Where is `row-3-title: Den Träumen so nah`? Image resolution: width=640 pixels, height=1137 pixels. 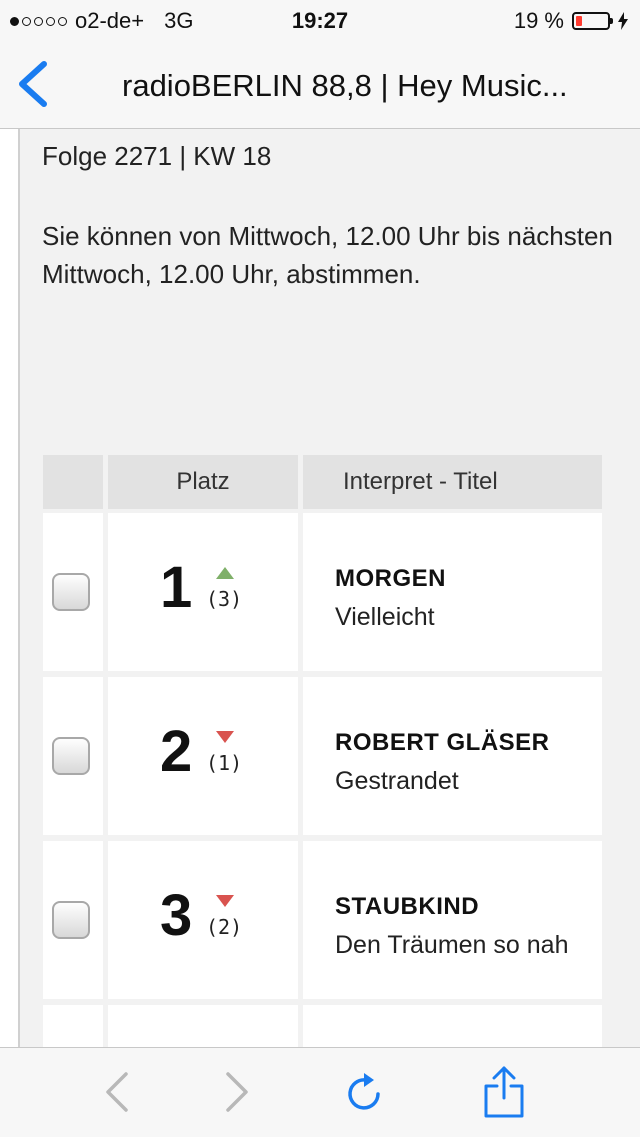
row-3-title: Den Träumen so nah is located at coordinates (452, 945).